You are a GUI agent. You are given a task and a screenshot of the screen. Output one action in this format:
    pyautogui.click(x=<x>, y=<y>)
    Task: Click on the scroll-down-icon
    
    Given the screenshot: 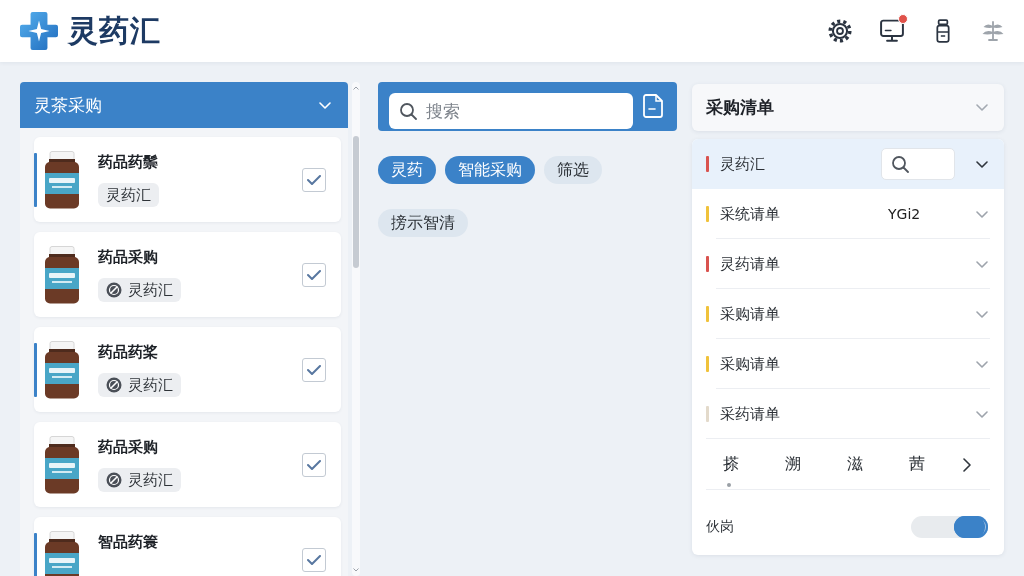 What is the action you would take?
    pyautogui.click(x=356, y=570)
    